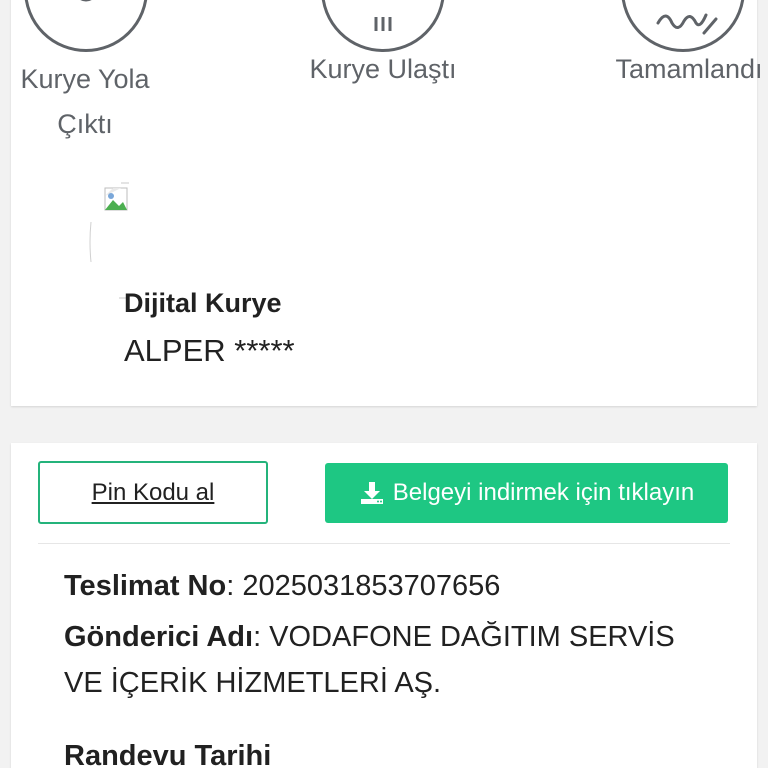  What do you see at coordinates (86, 26) in the screenshot?
I see `scooter-icon` at bounding box center [86, 26].